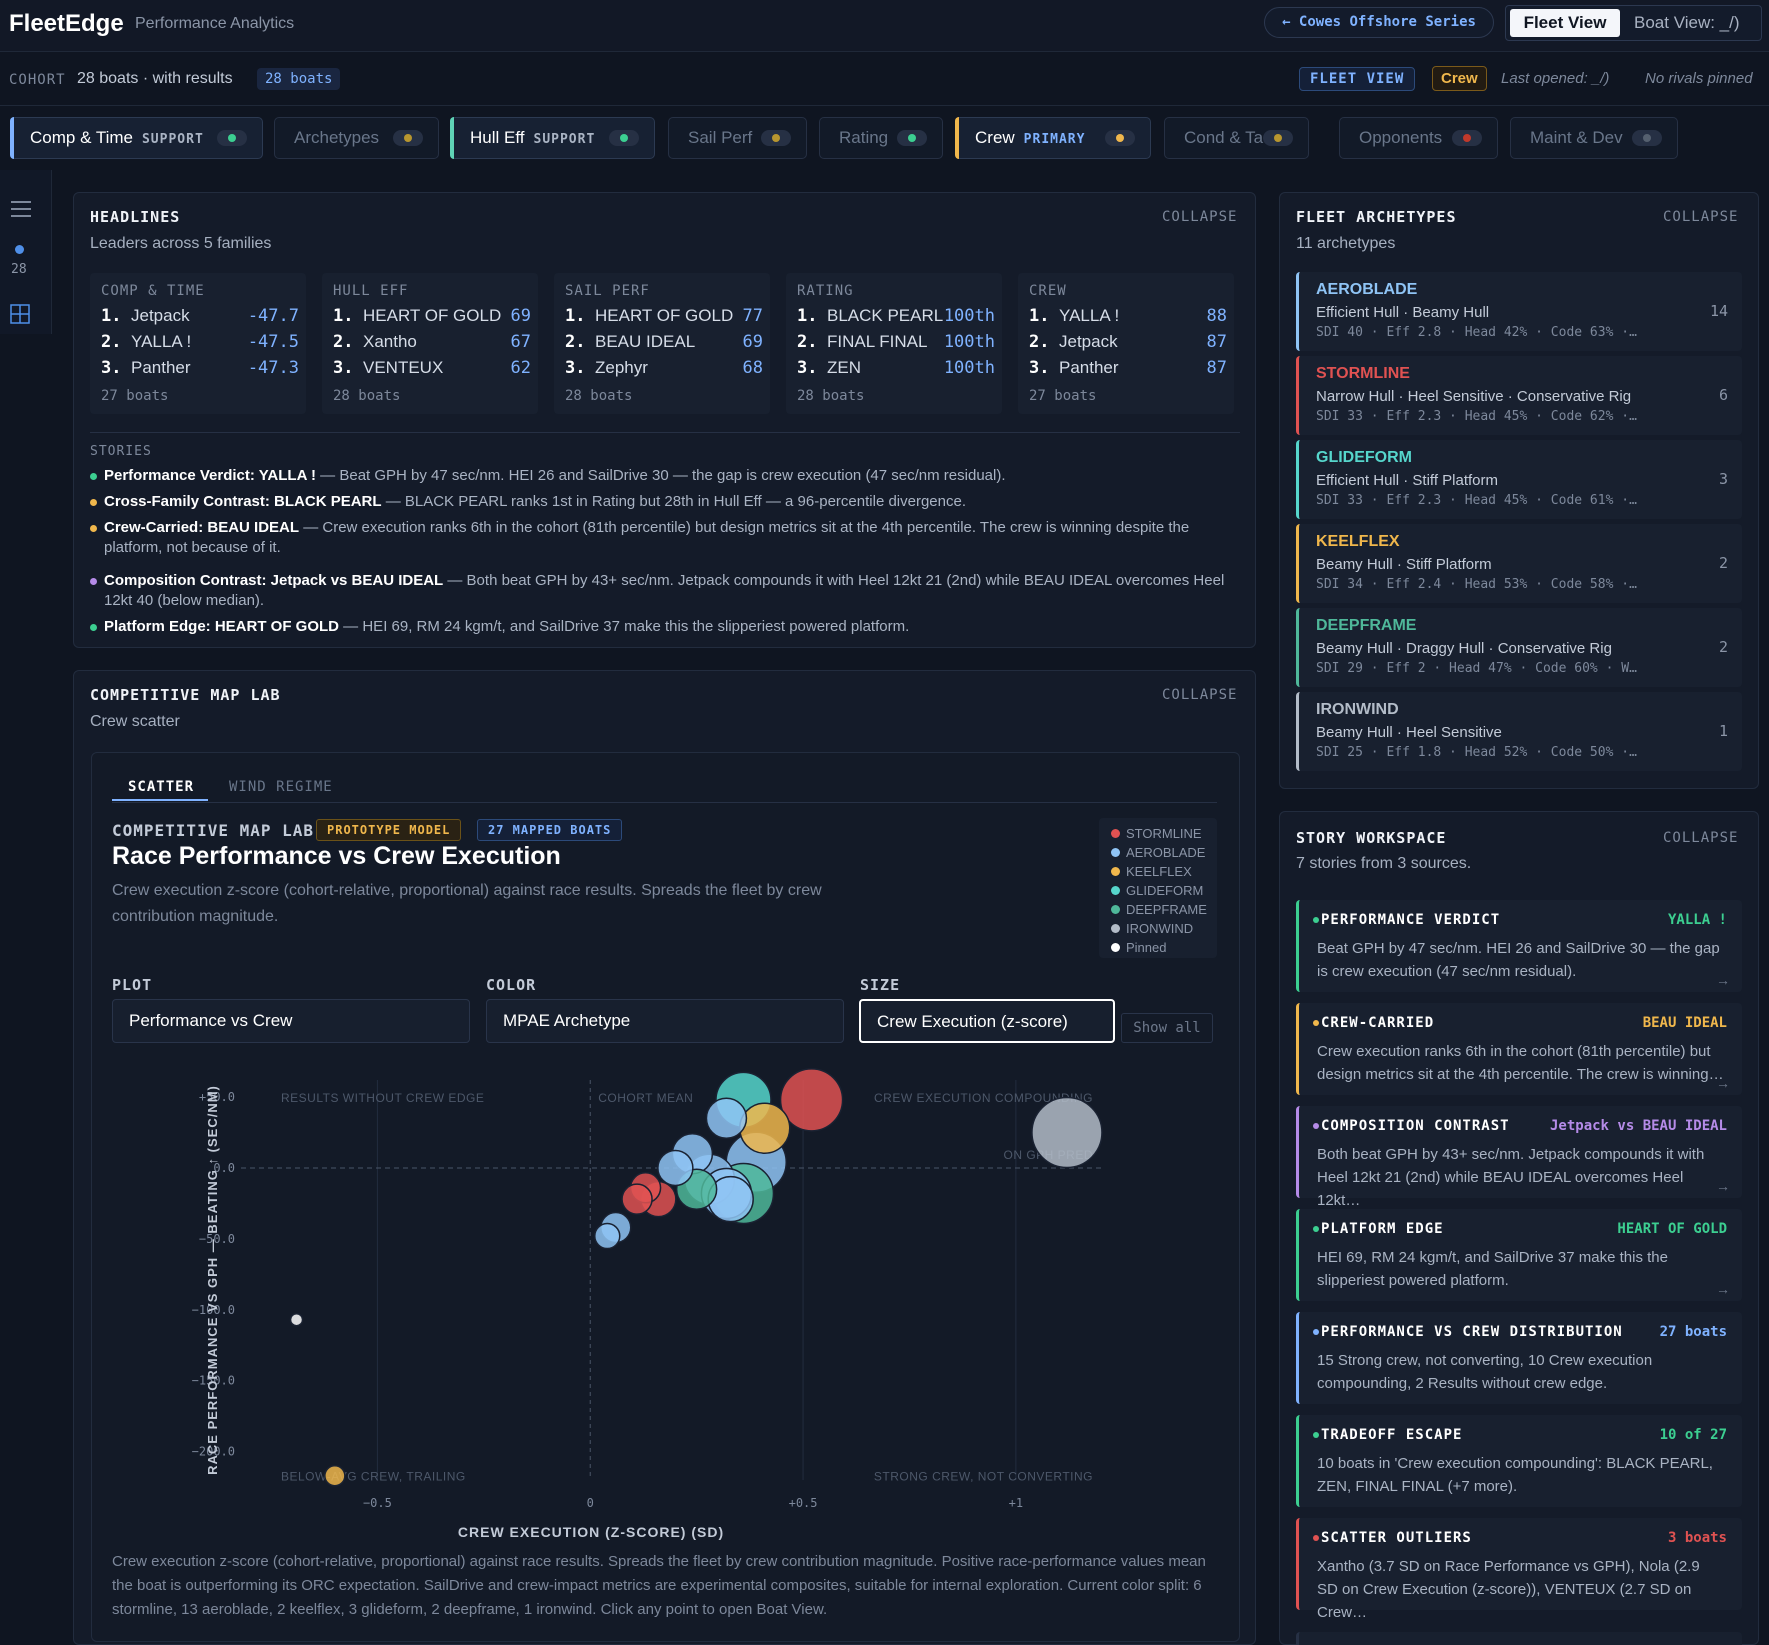  What do you see at coordinates (803, 1503) in the screenshot?
I see `x-tick-label: +0.5` at bounding box center [803, 1503].